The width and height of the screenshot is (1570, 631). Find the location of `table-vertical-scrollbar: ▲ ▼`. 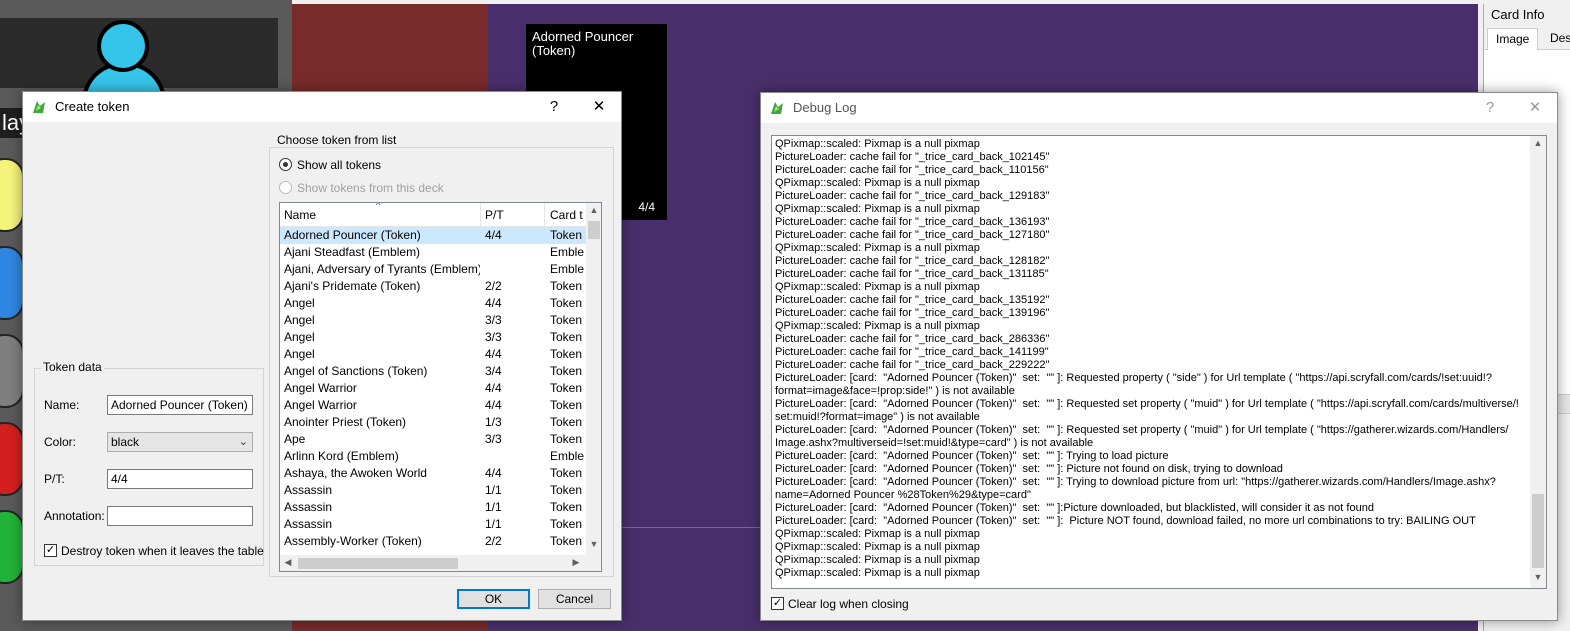

table-vertical-scrollbar: ▲ ▼ is located at coordinates (593, 379).